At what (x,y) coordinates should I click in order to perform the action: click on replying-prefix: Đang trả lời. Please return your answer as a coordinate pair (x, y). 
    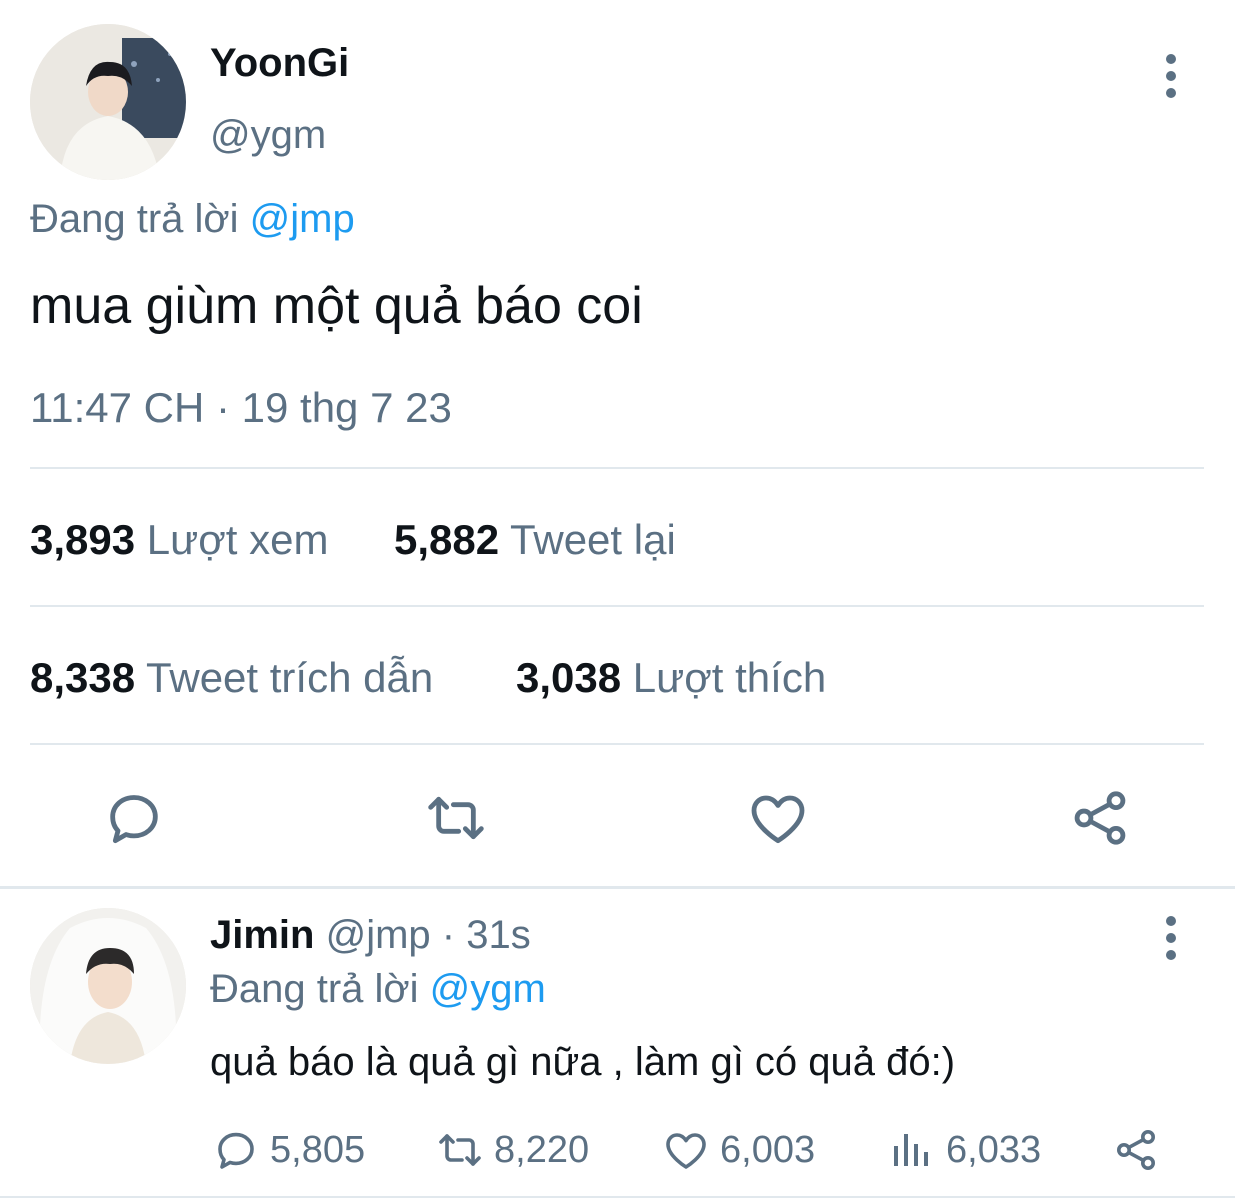
    Looking at the image, I should click on (134, 219).